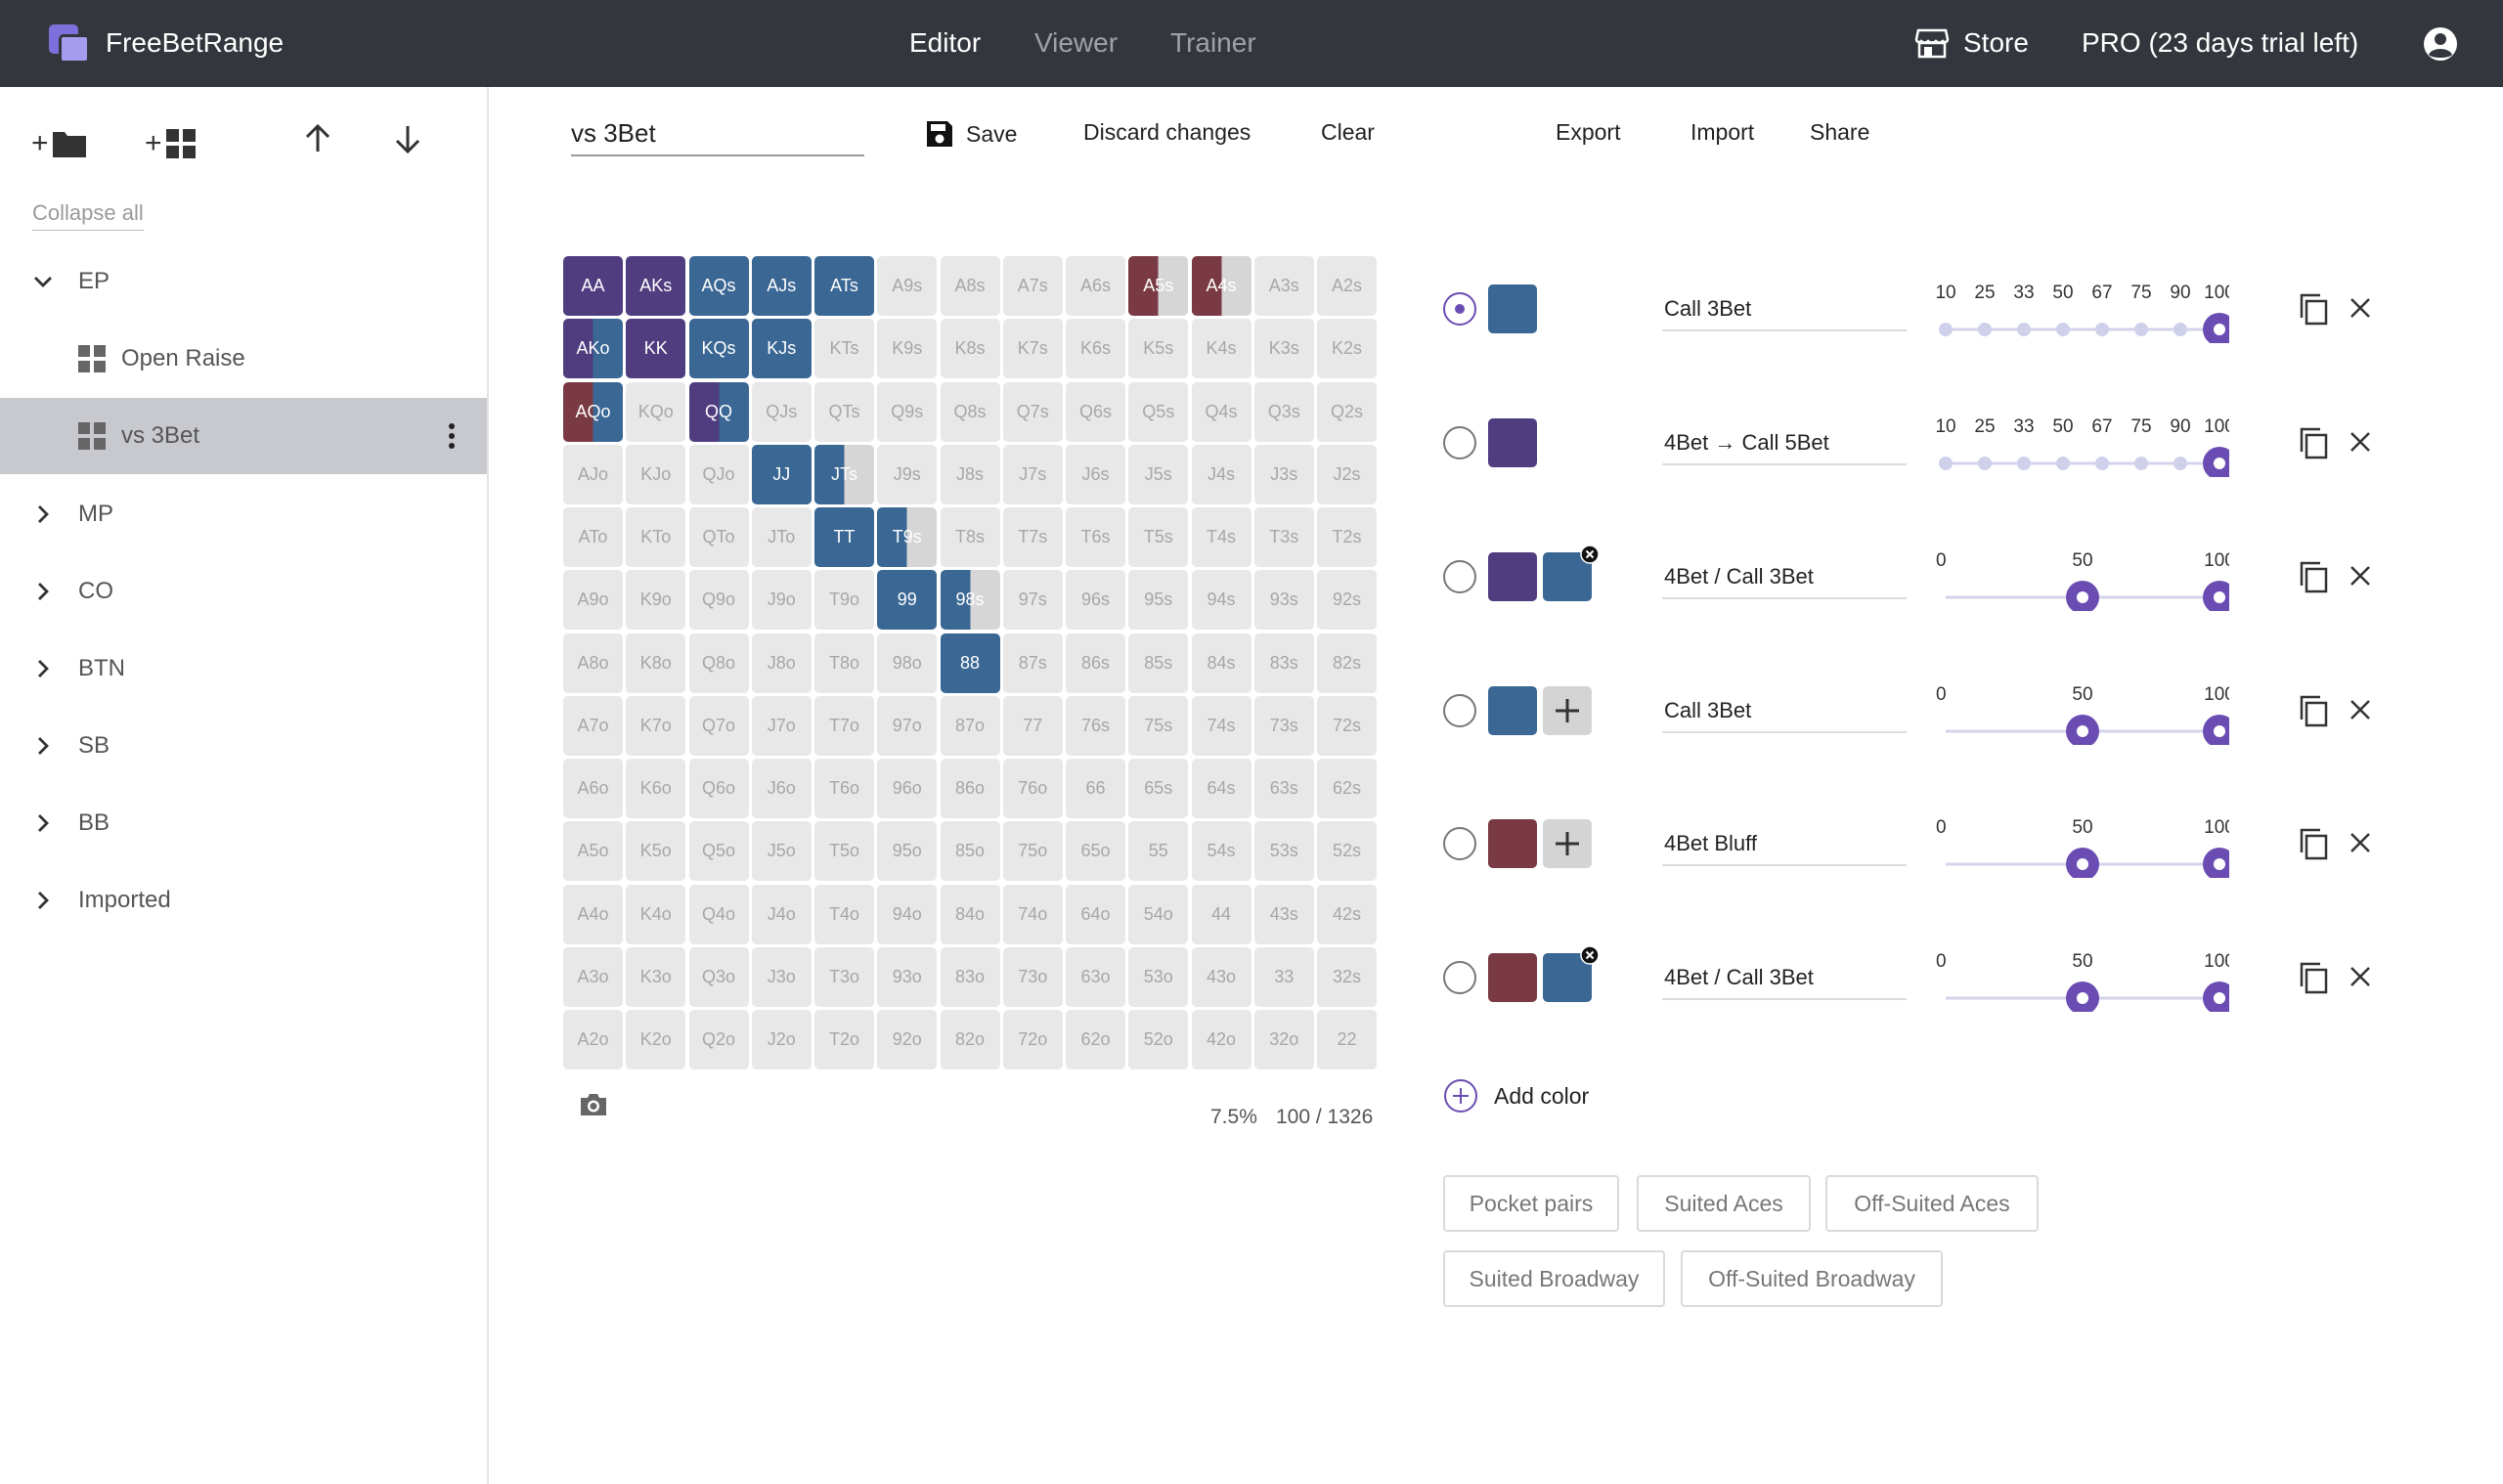  Describe the element at coordinates (1158, 537) in the screenshot. I see `hand-cell-t5s: T5s` at that location.